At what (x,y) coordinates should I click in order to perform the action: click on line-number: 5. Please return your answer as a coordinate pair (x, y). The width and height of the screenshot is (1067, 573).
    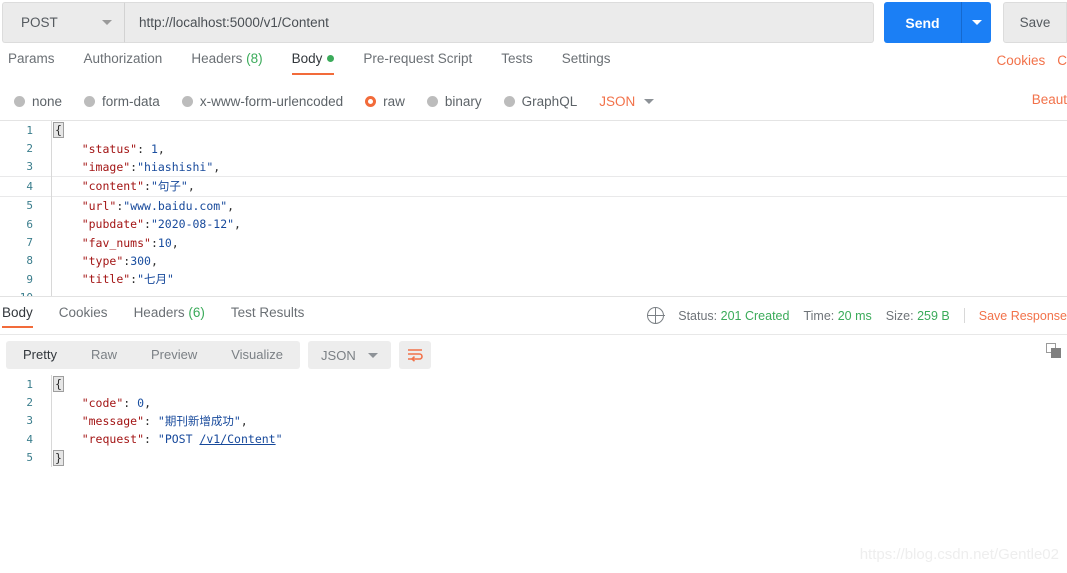
    Looking at the image, I should click on (29, 458).